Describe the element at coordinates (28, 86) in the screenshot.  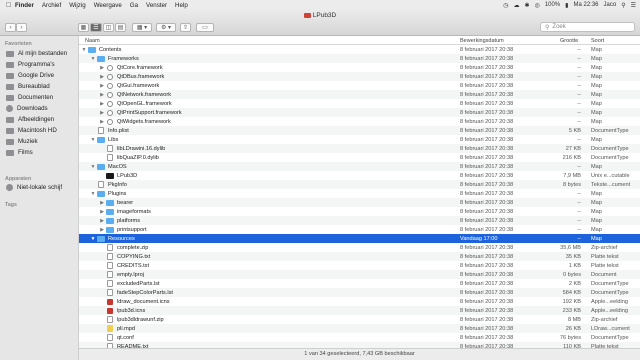
I see `sidebar-item-desktop: Bureaublad` at that location.